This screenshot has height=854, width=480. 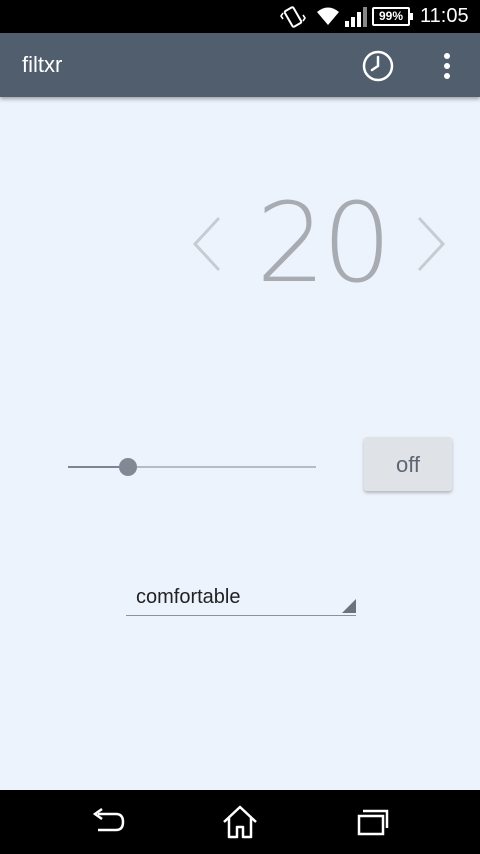 I want to click on schedule-button, so click(x=378, y=66).